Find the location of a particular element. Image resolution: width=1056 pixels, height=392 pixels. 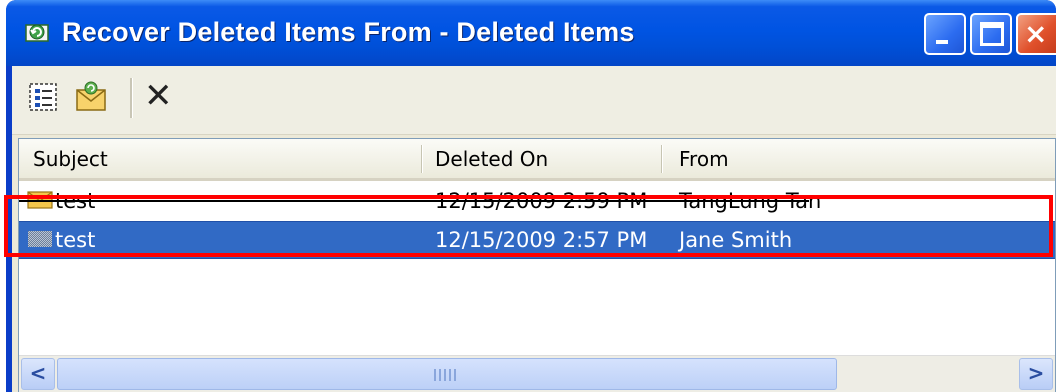

minimize-icon is located at coordinates (942, 42).